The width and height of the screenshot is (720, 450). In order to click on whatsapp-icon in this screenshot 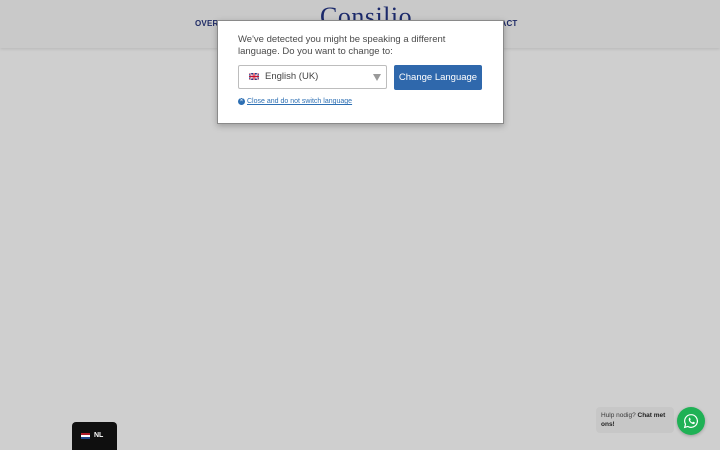, I will do `click(690, 421)`.